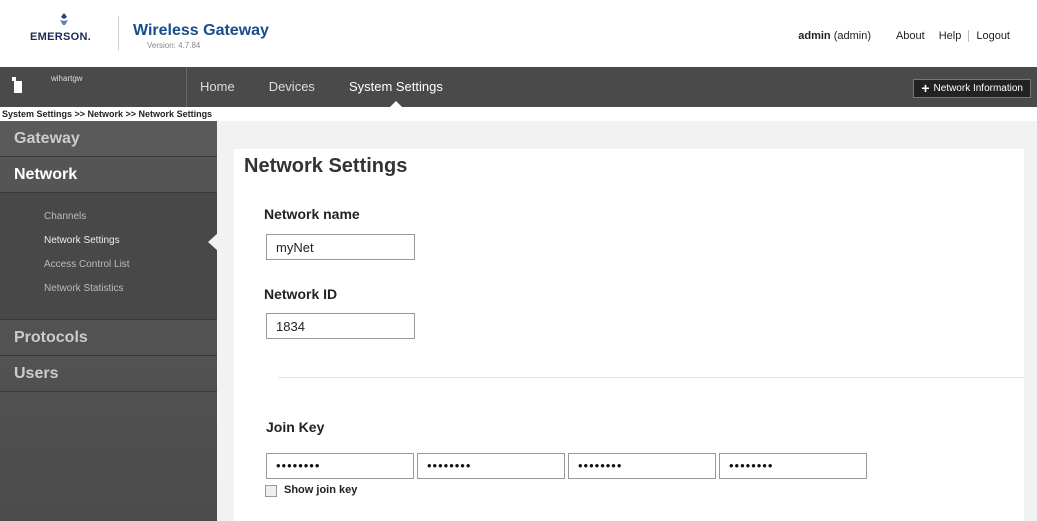 Image resolution: width=1037 pixels, height=521 pixels. What do you see at coordinates (642, 466) in the screenshot?
I see `join-key-field-3: ••••••••` at bounding box center [642, 466].